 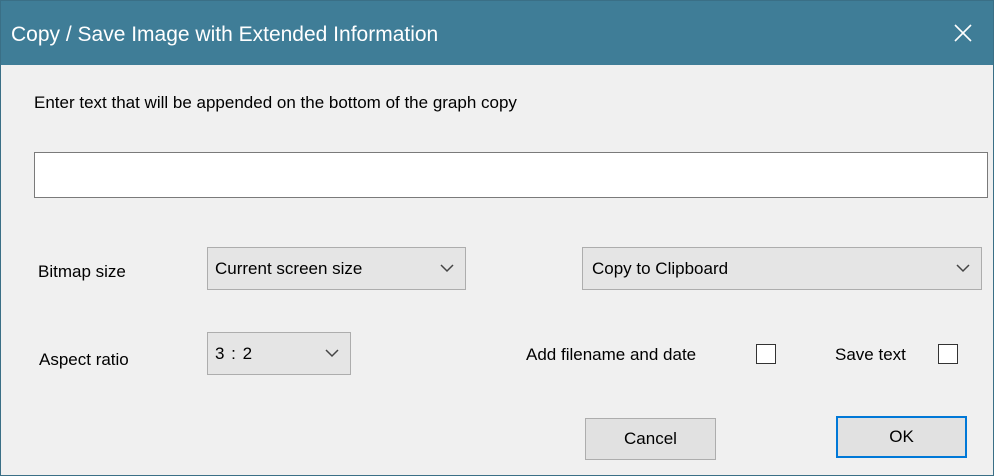 What do you see at coordinates (782, 268) in the screenshot?
I see `destination-select: Copy to Clipboard` at bounding box center [782, 268].